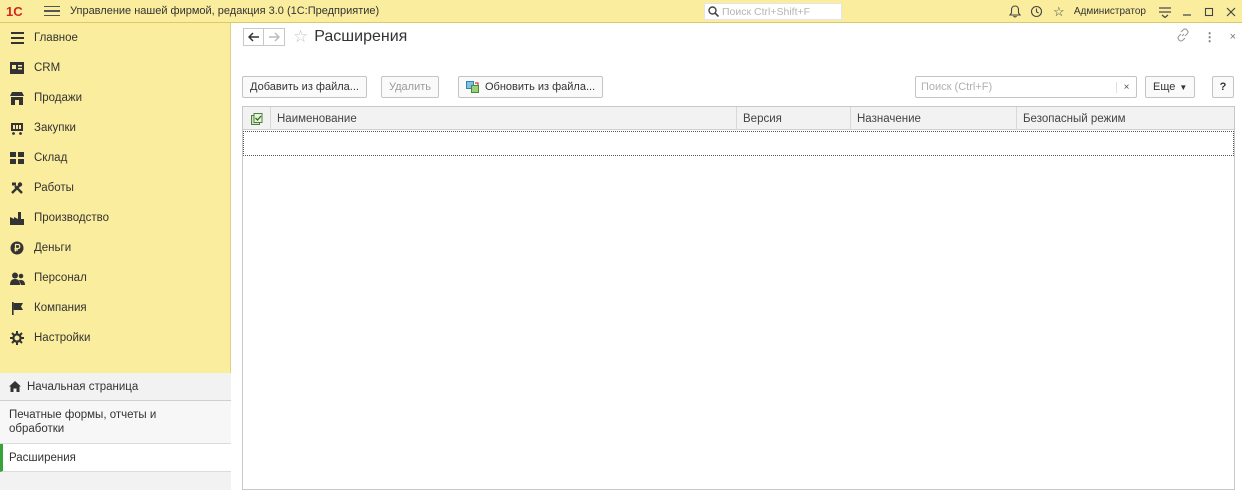  Describe the element at coordinates (794, 118) in the screenshot. I see `column-header-version: Версия` at that location.